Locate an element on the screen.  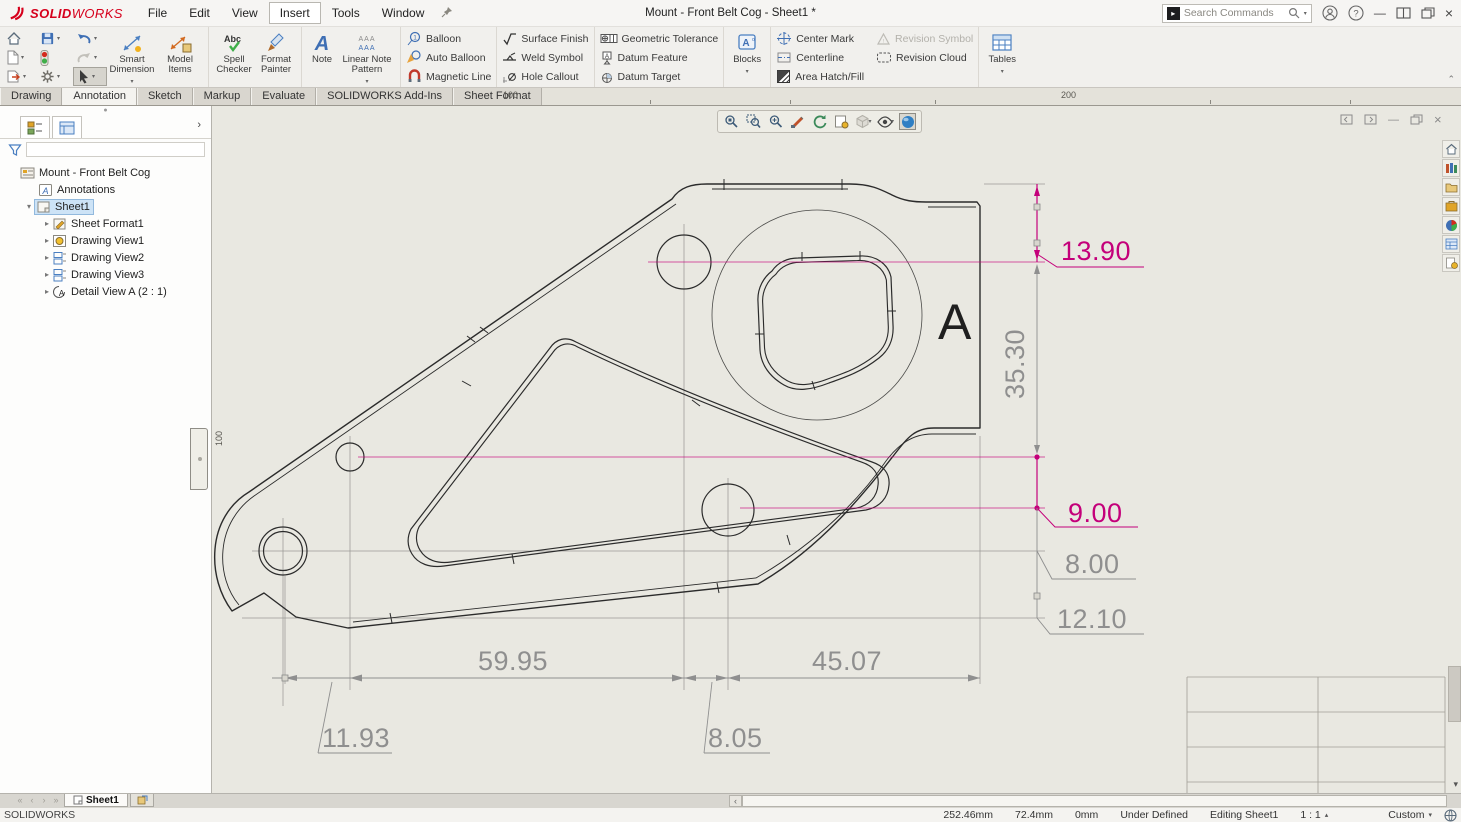
dimension-9-00: 9.00 is located at coordinates (1095, 513).